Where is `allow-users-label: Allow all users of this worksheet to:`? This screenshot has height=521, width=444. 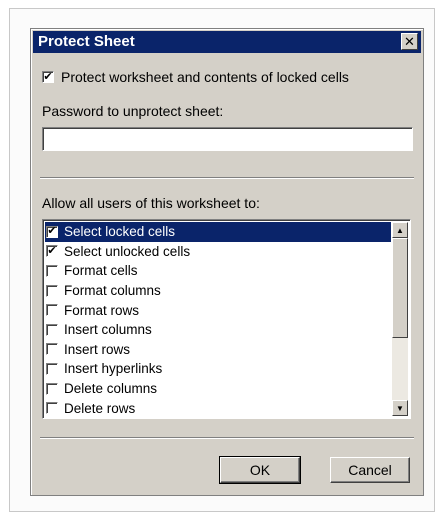
allow-users-label: Allow all users of this worksheet to: is located at coordinates (151, 203).